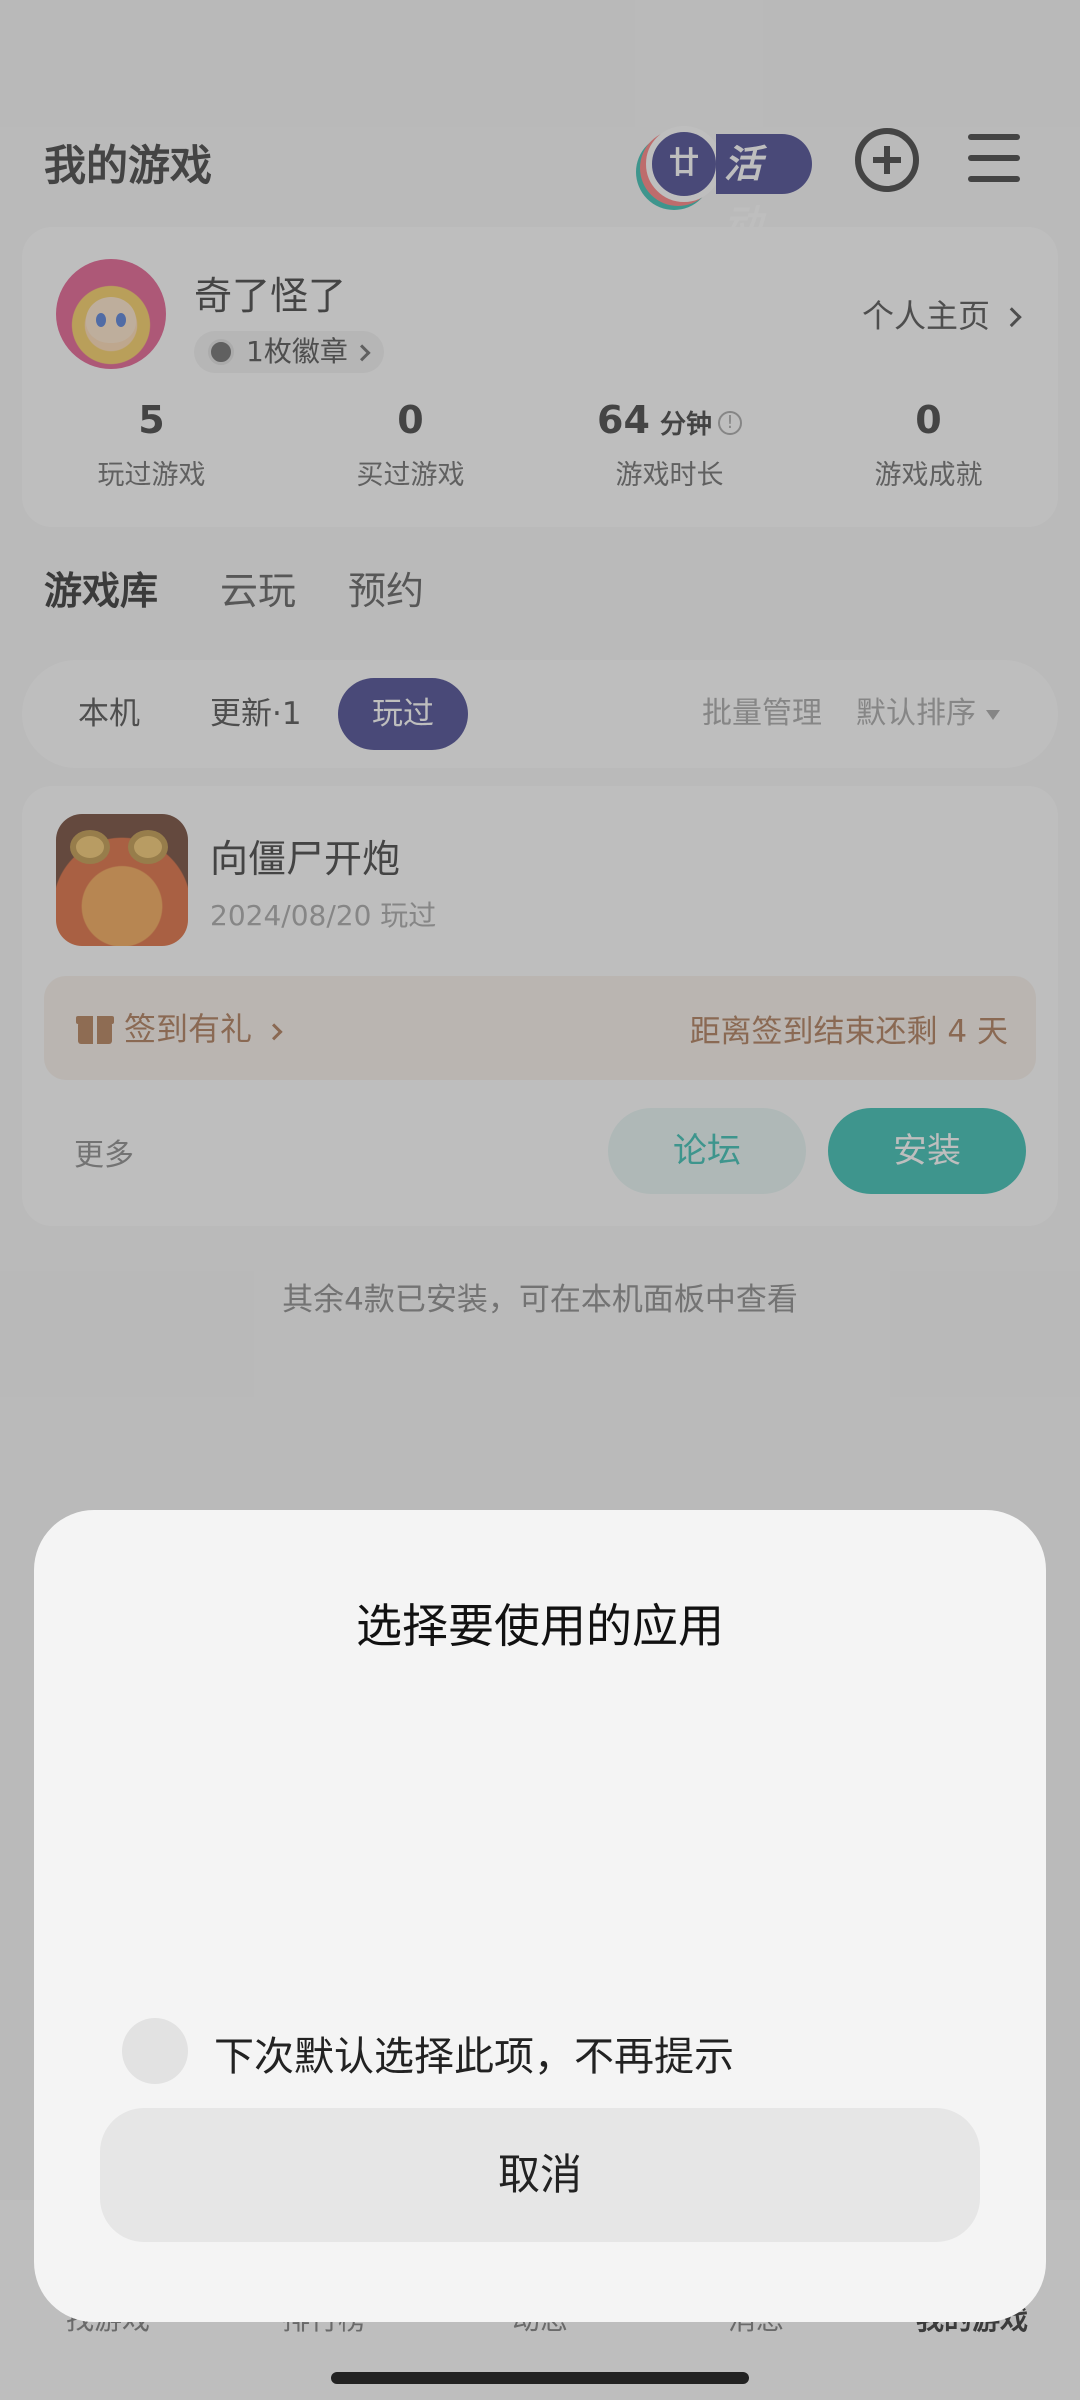 The width and height of the screenshot is (1080, 2400). What do you see at coordinates (540, 2175) in the screenshot?
I see `cancel-button: 取消` at bounding box center [540, 2175].